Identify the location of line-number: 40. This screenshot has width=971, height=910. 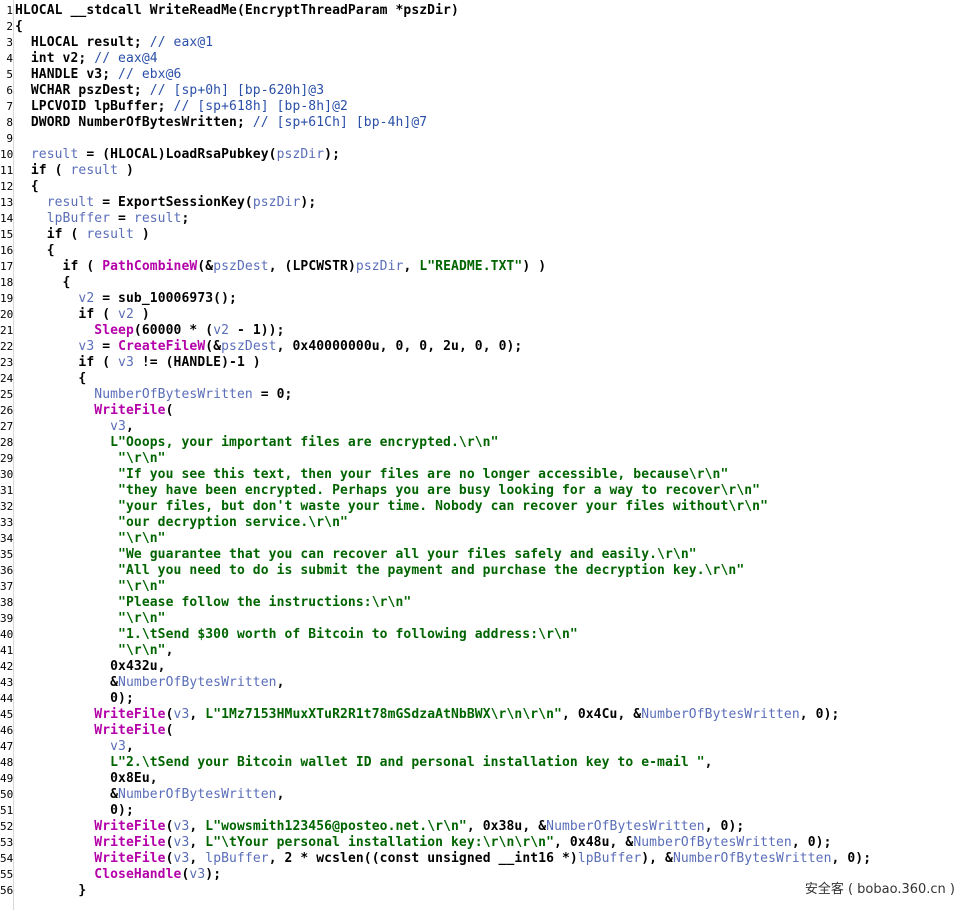
(6, 634).